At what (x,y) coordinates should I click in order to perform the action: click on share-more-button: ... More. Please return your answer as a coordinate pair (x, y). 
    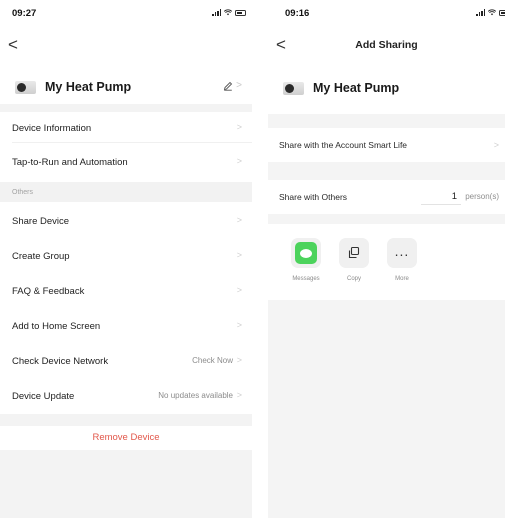
    Looking at the image, I should click on (402, 260).